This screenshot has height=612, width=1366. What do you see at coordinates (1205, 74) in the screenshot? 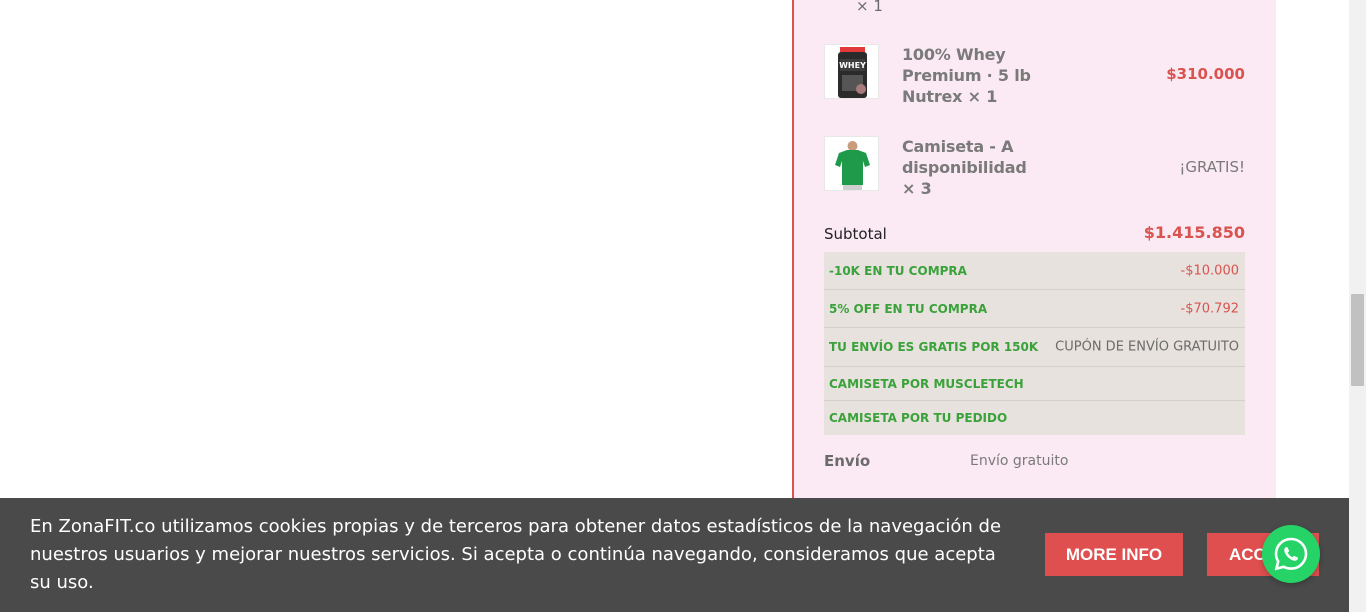
I see `item-price: $310.000` at bounding box center [1205, 74].